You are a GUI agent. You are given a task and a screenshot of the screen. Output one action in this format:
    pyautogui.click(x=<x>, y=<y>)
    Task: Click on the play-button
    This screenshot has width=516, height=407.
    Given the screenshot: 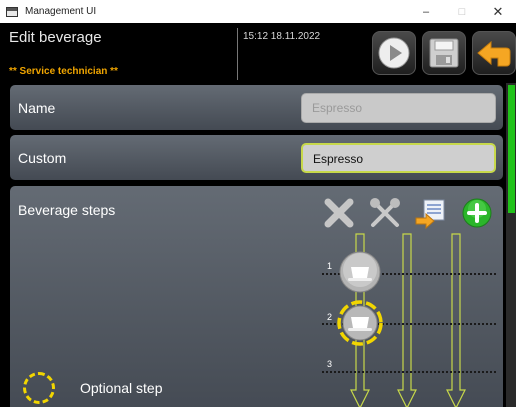 What is the action you would take?
    pyautogui.click(x=394, y=53)
    